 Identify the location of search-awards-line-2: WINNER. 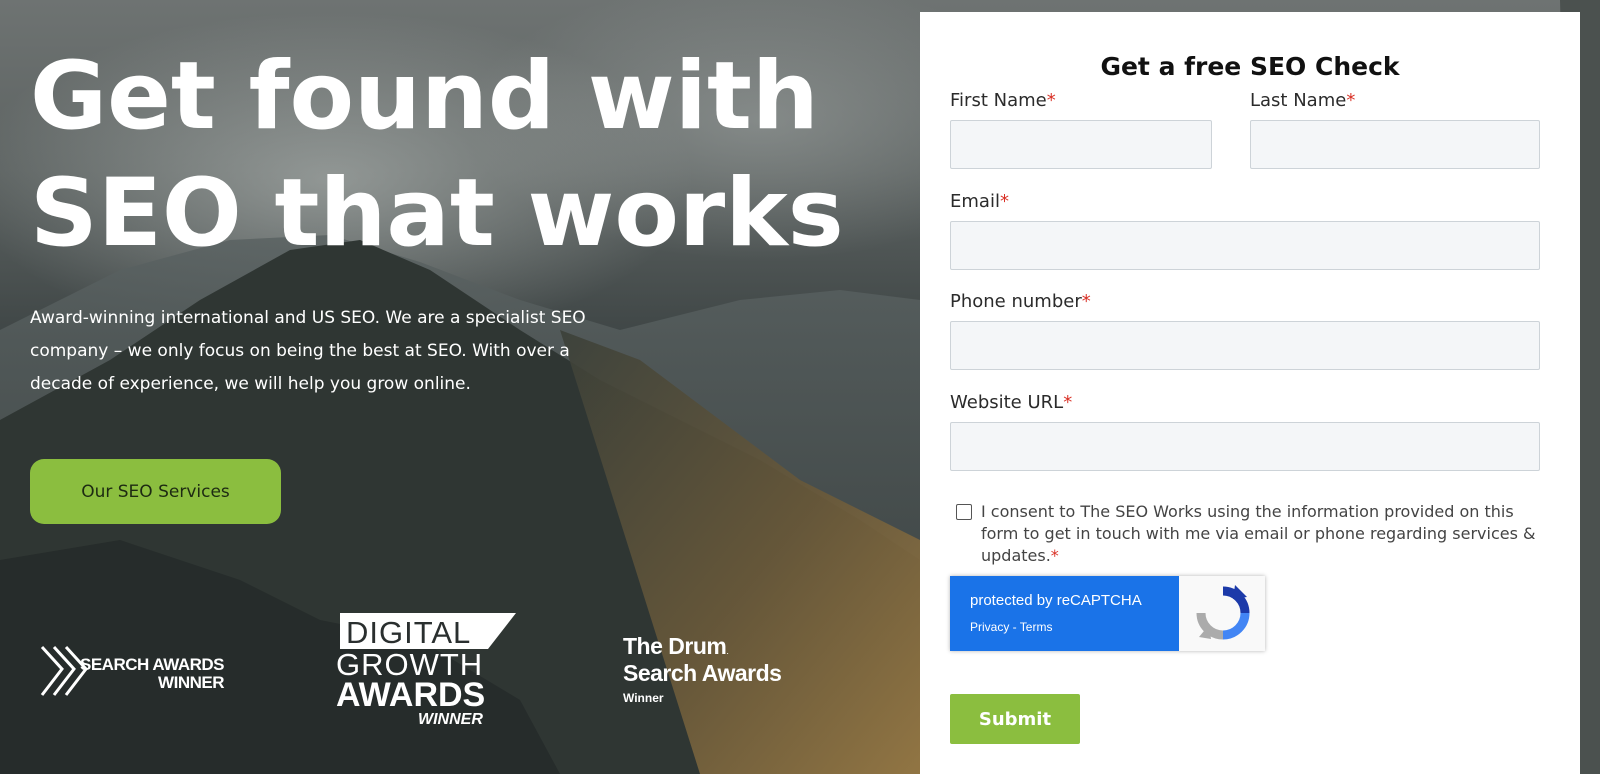
(191, 682).